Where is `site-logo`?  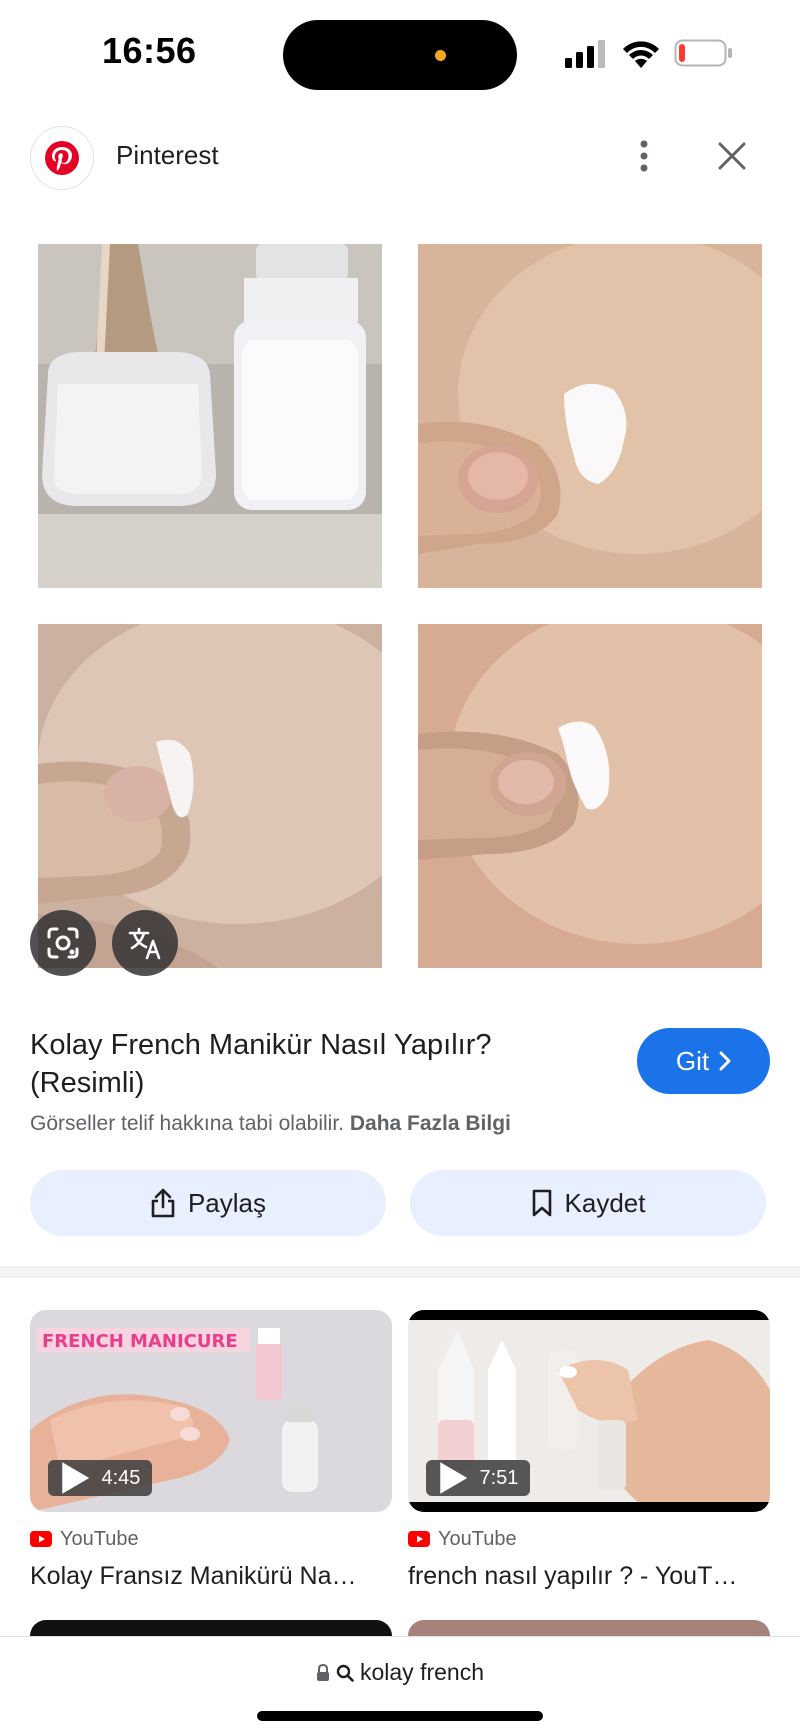
site-logo is located at coordinates (62, 158).